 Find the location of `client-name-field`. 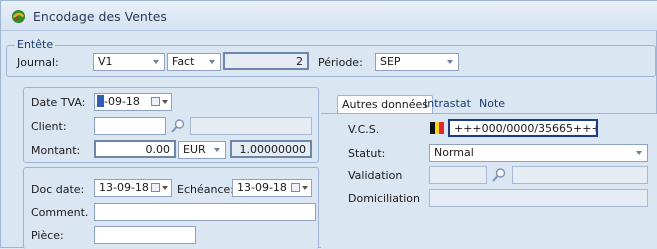

client-name-field is located at coordinates (251, 126).